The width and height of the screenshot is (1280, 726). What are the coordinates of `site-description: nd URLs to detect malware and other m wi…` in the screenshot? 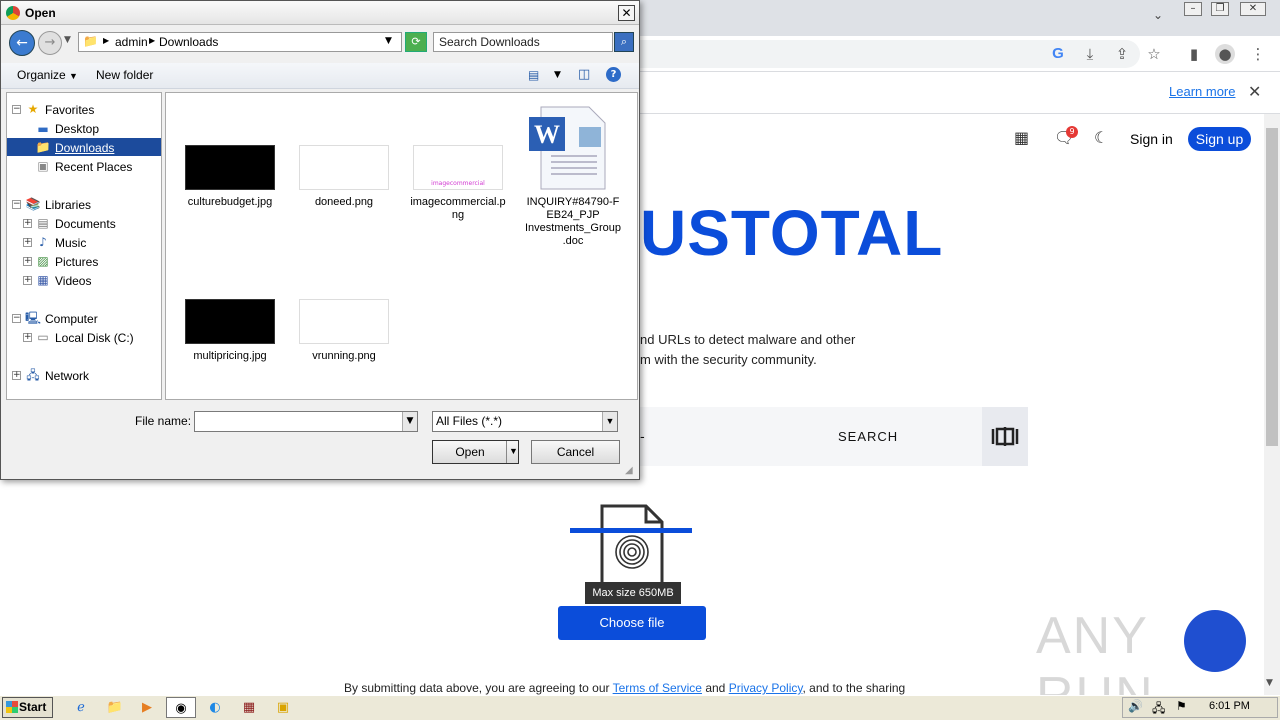 It's located at (770, 350).